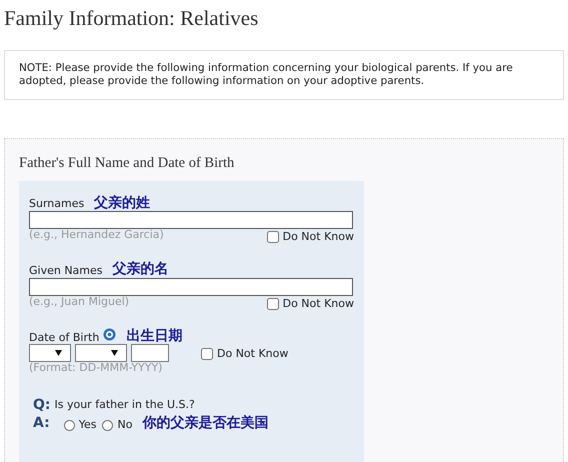 The width and height of the screenshot is (568, 462). I want to click on page-title: Family Information: Relatives, so click(132, 18).